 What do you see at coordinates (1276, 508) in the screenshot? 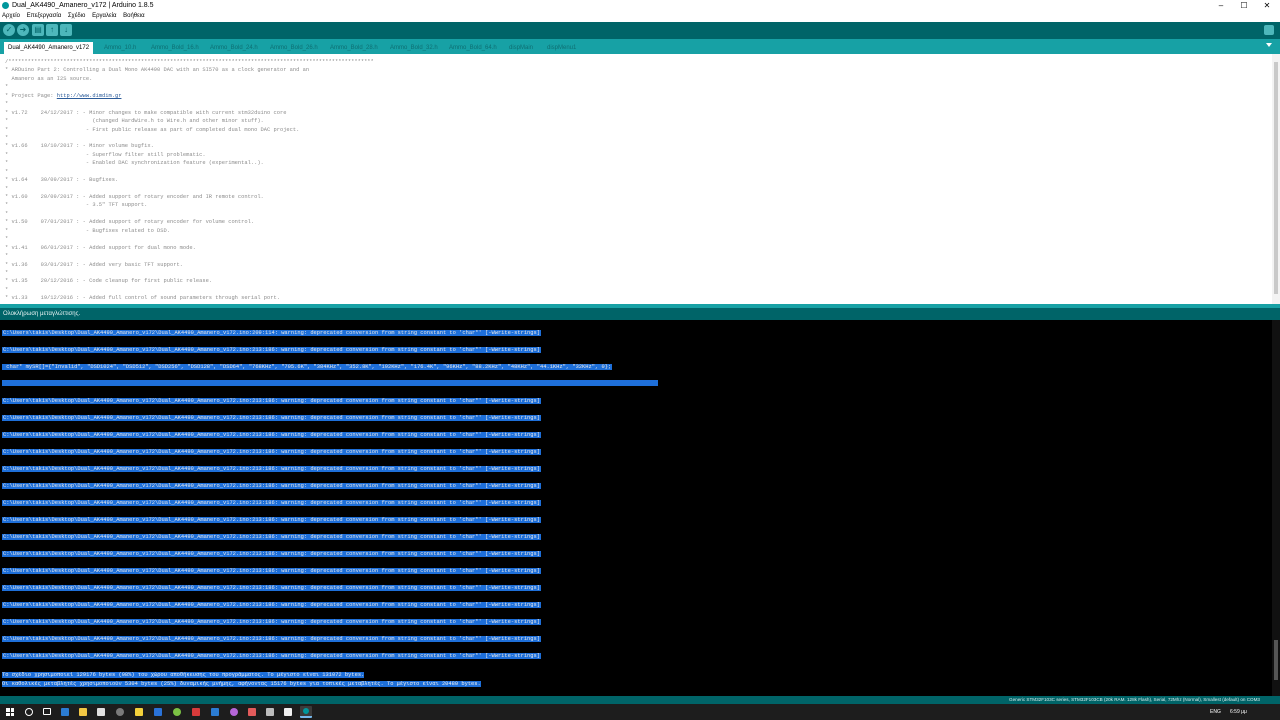
I see `console-scrollbar` at bounding box center [1276, 508].